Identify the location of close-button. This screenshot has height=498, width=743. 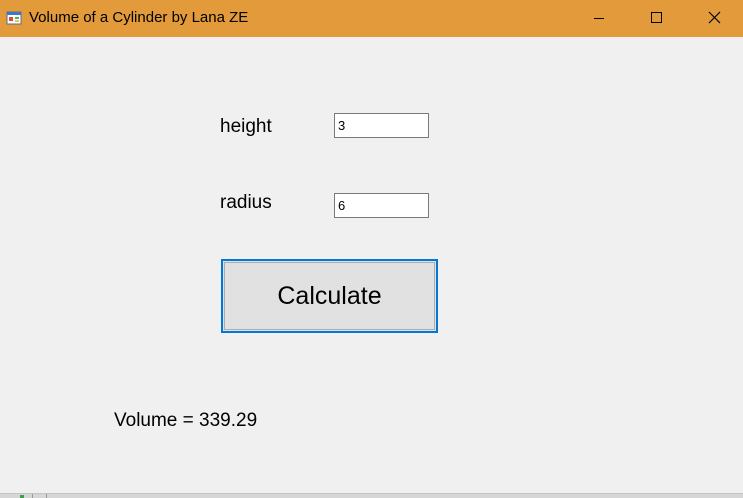
(714, 18).